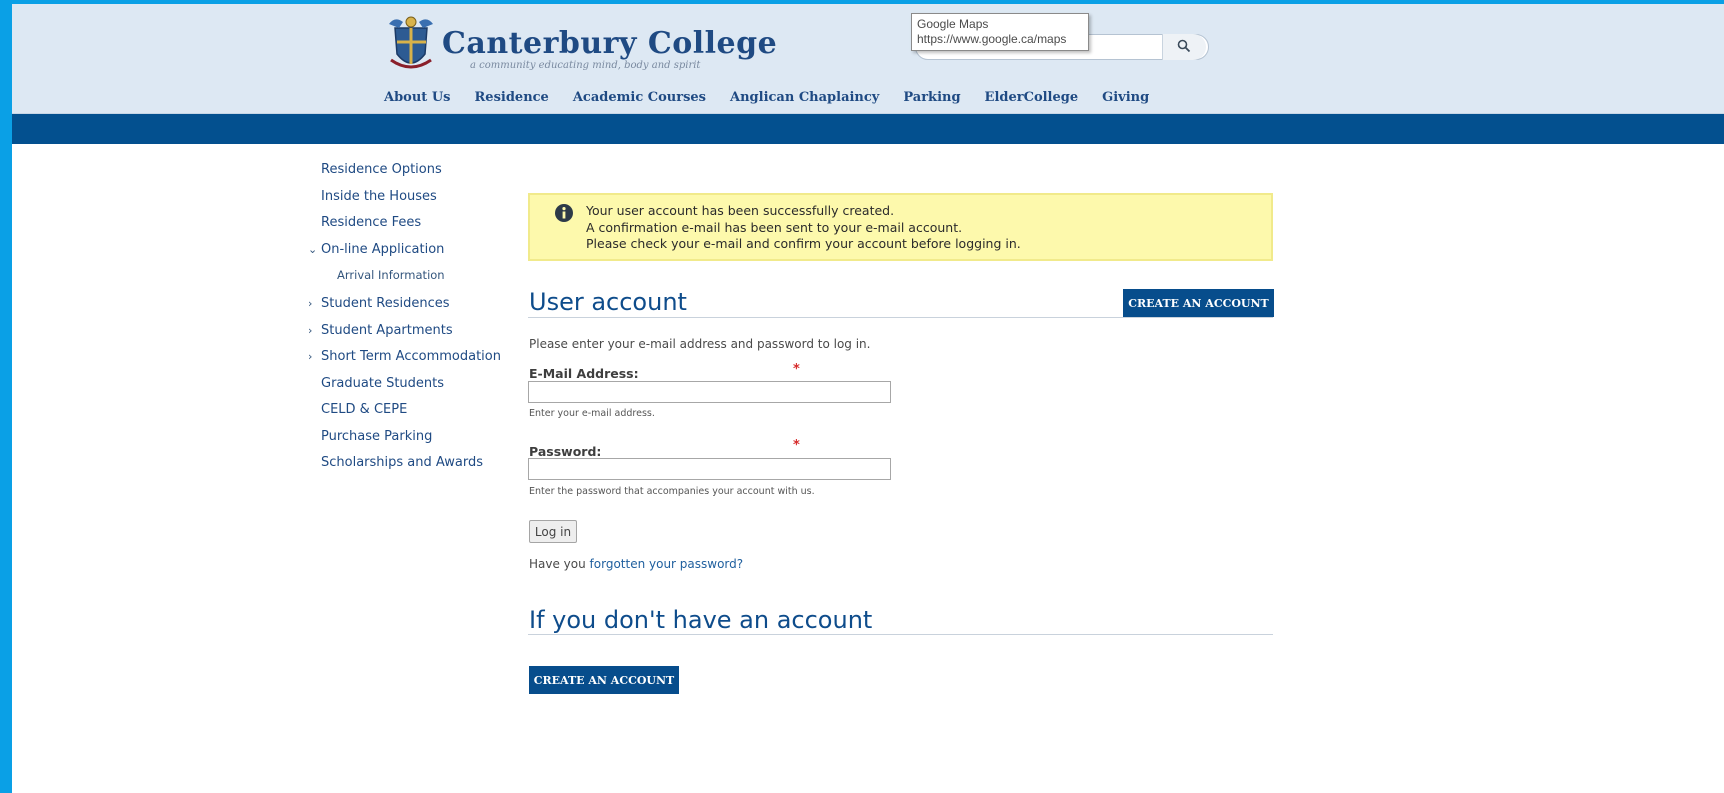  I want to click on no-account-heading: If you don't have an account, so click(701, 620).